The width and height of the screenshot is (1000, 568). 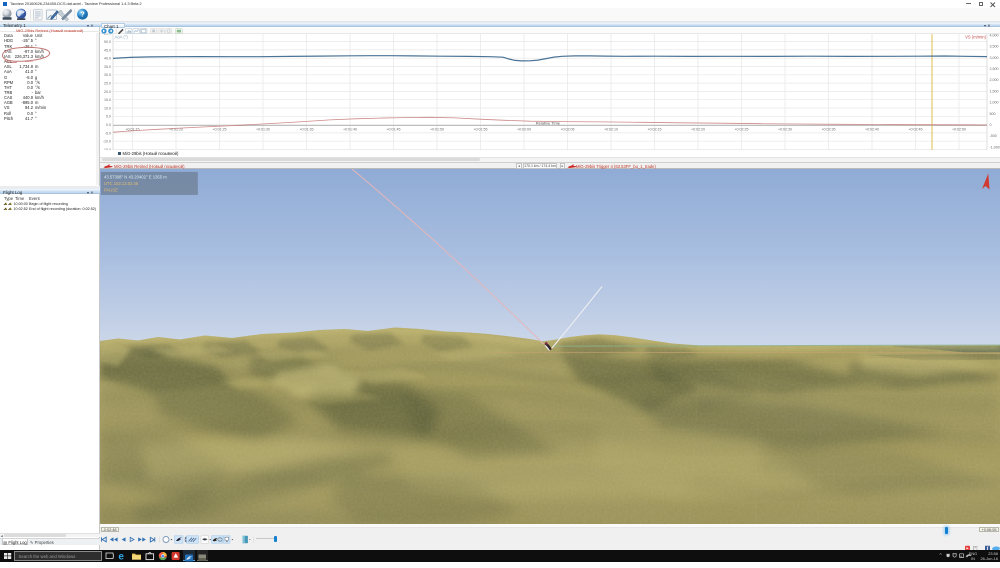 I want to click on svg-text: 35.0, so click(x=107, y=67).